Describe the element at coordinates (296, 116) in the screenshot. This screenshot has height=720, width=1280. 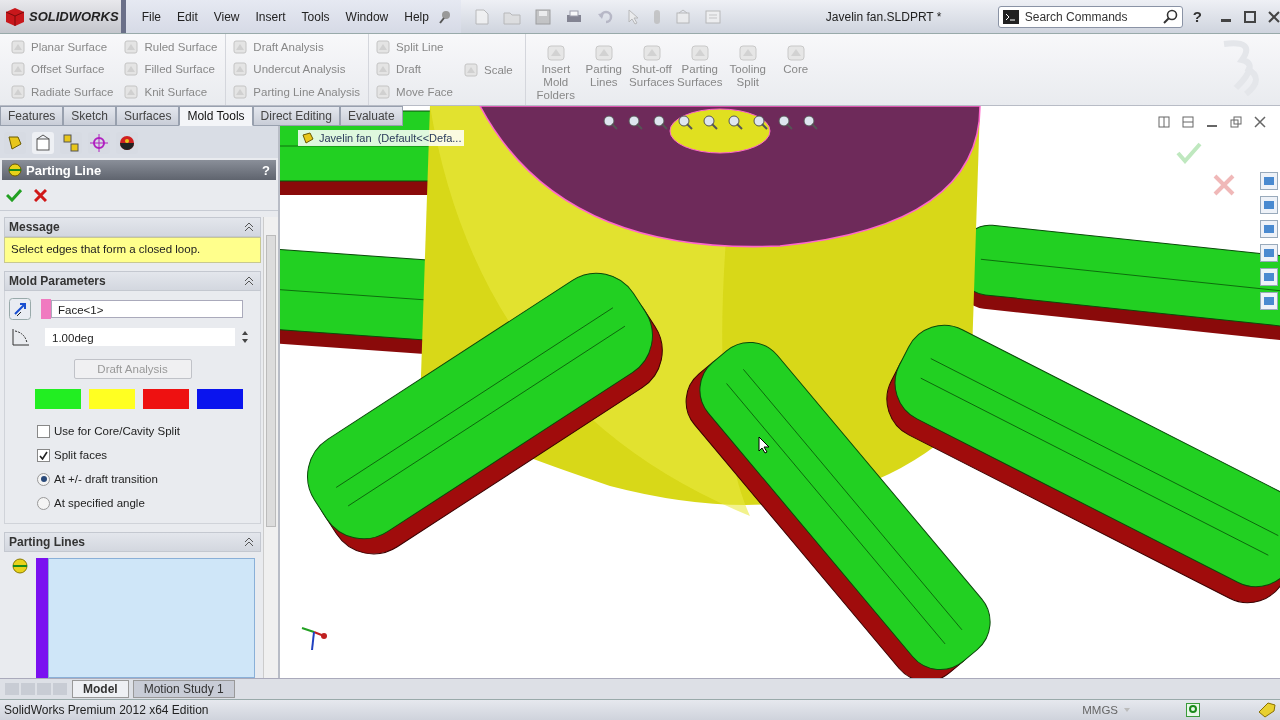
I see `command-tab: Direct Editing` at that location.